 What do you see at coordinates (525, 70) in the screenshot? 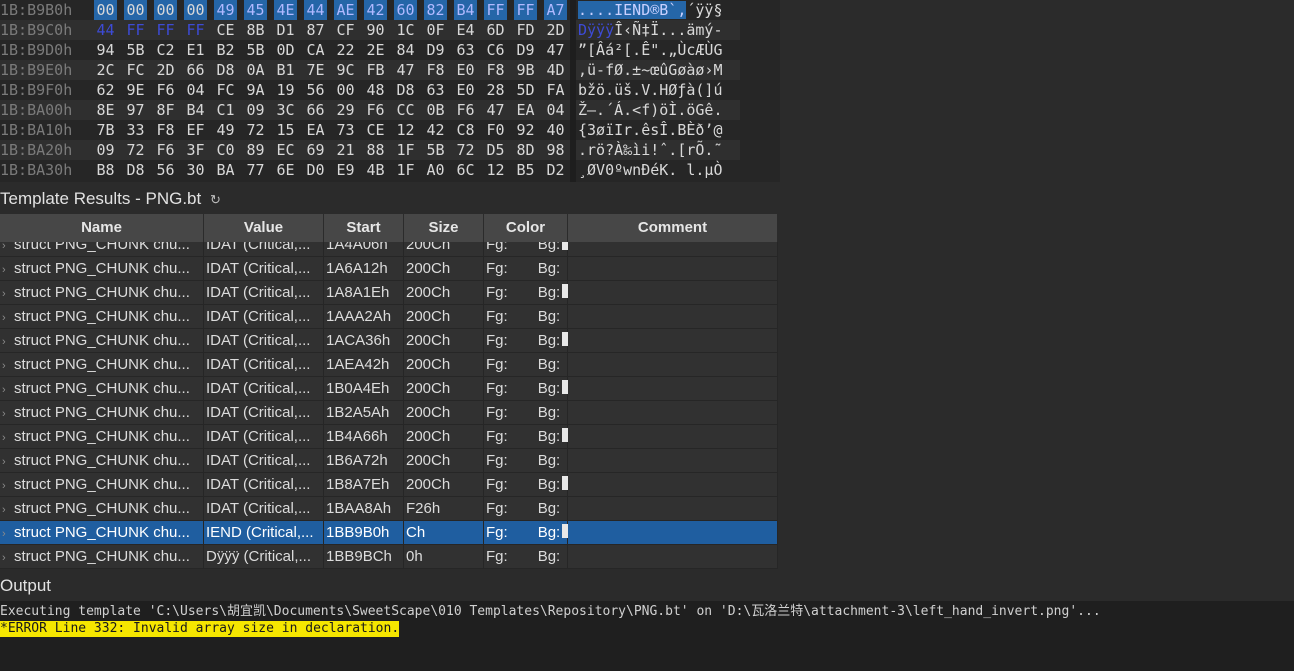
I see `hex-byte: 9B` at bounding box center [525, 70].